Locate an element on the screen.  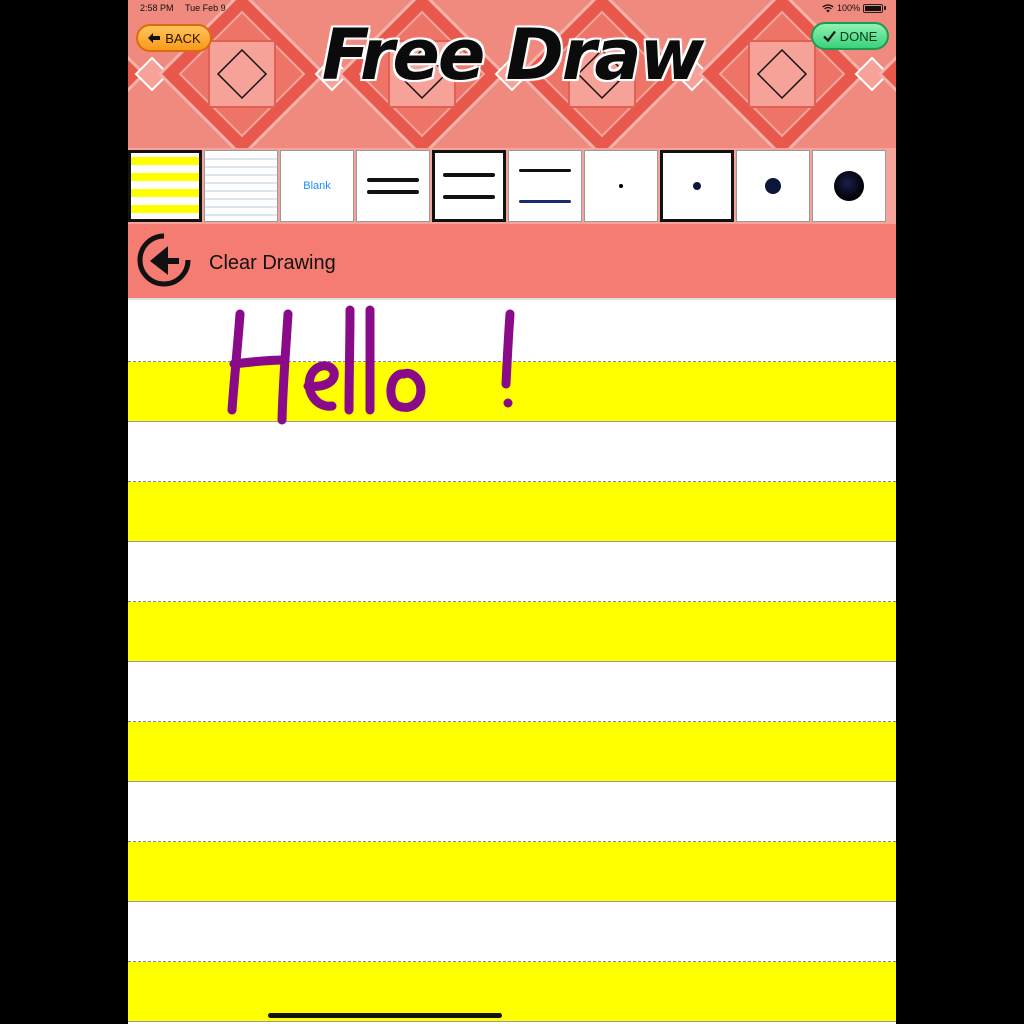
option-line-size-medium is located at coordinates (469, 186).